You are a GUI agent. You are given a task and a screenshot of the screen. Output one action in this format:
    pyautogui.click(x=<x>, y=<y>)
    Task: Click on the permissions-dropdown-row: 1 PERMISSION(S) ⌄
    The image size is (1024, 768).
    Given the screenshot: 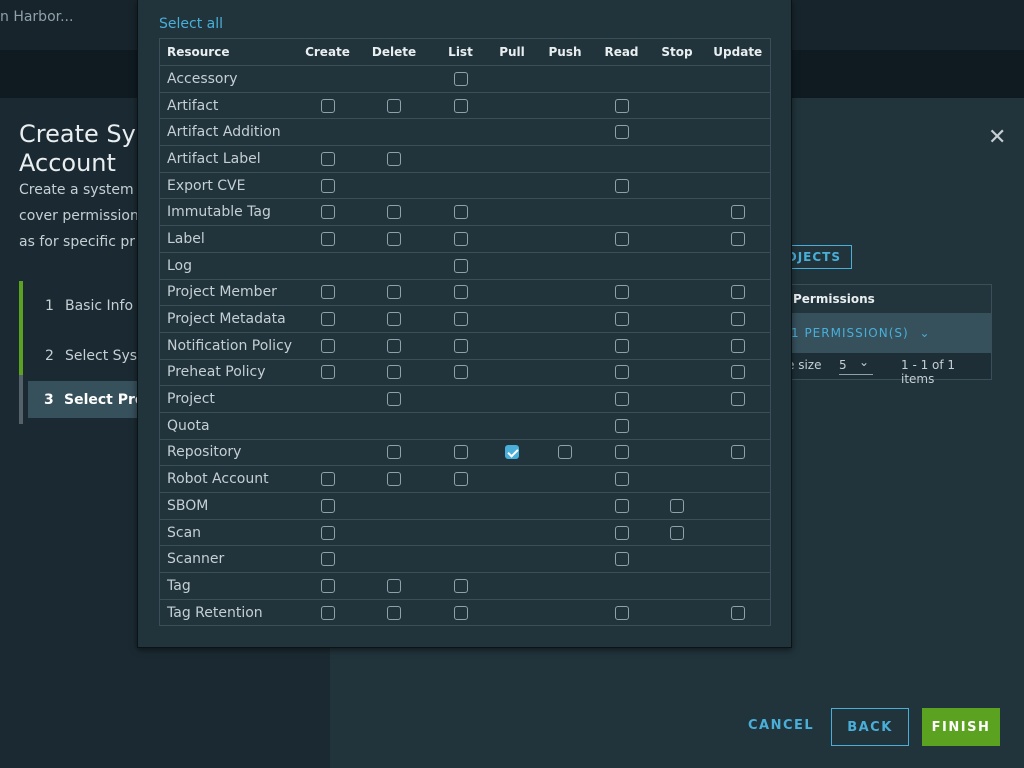 What is the action you would take?
    pyautogui.click(x=876, y=333)
    